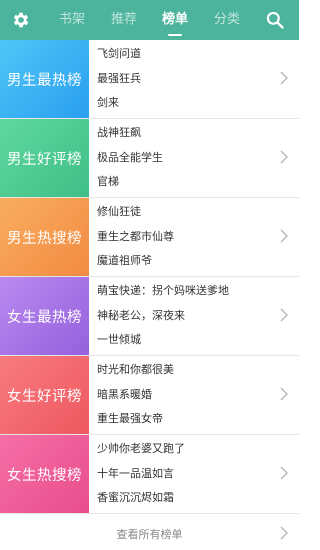  Describe the element at coordinates (108, 103) in the screenshot. I see `book-title: 剑来` at that location.